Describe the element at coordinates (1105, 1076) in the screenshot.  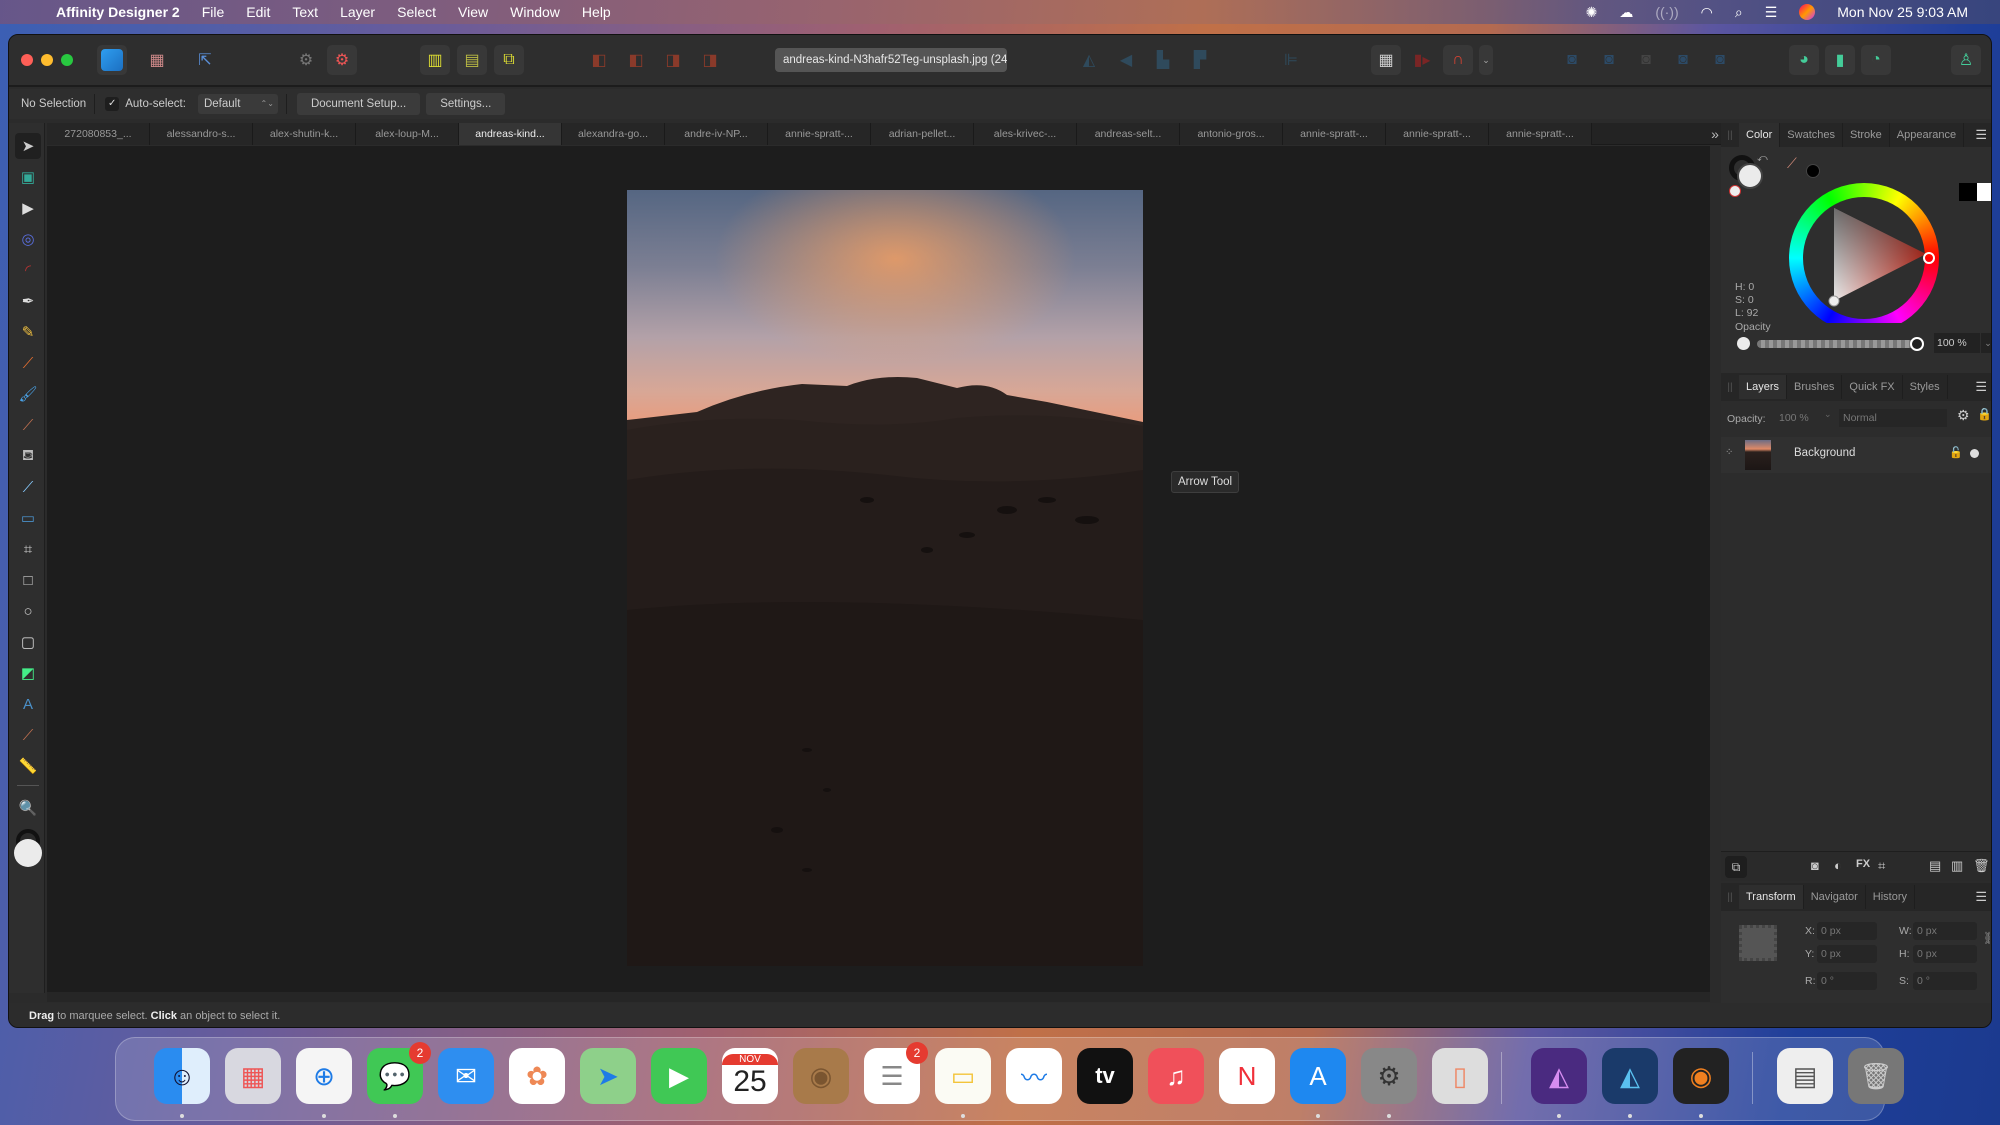
I see `dock-app-tv: tv` at that location.